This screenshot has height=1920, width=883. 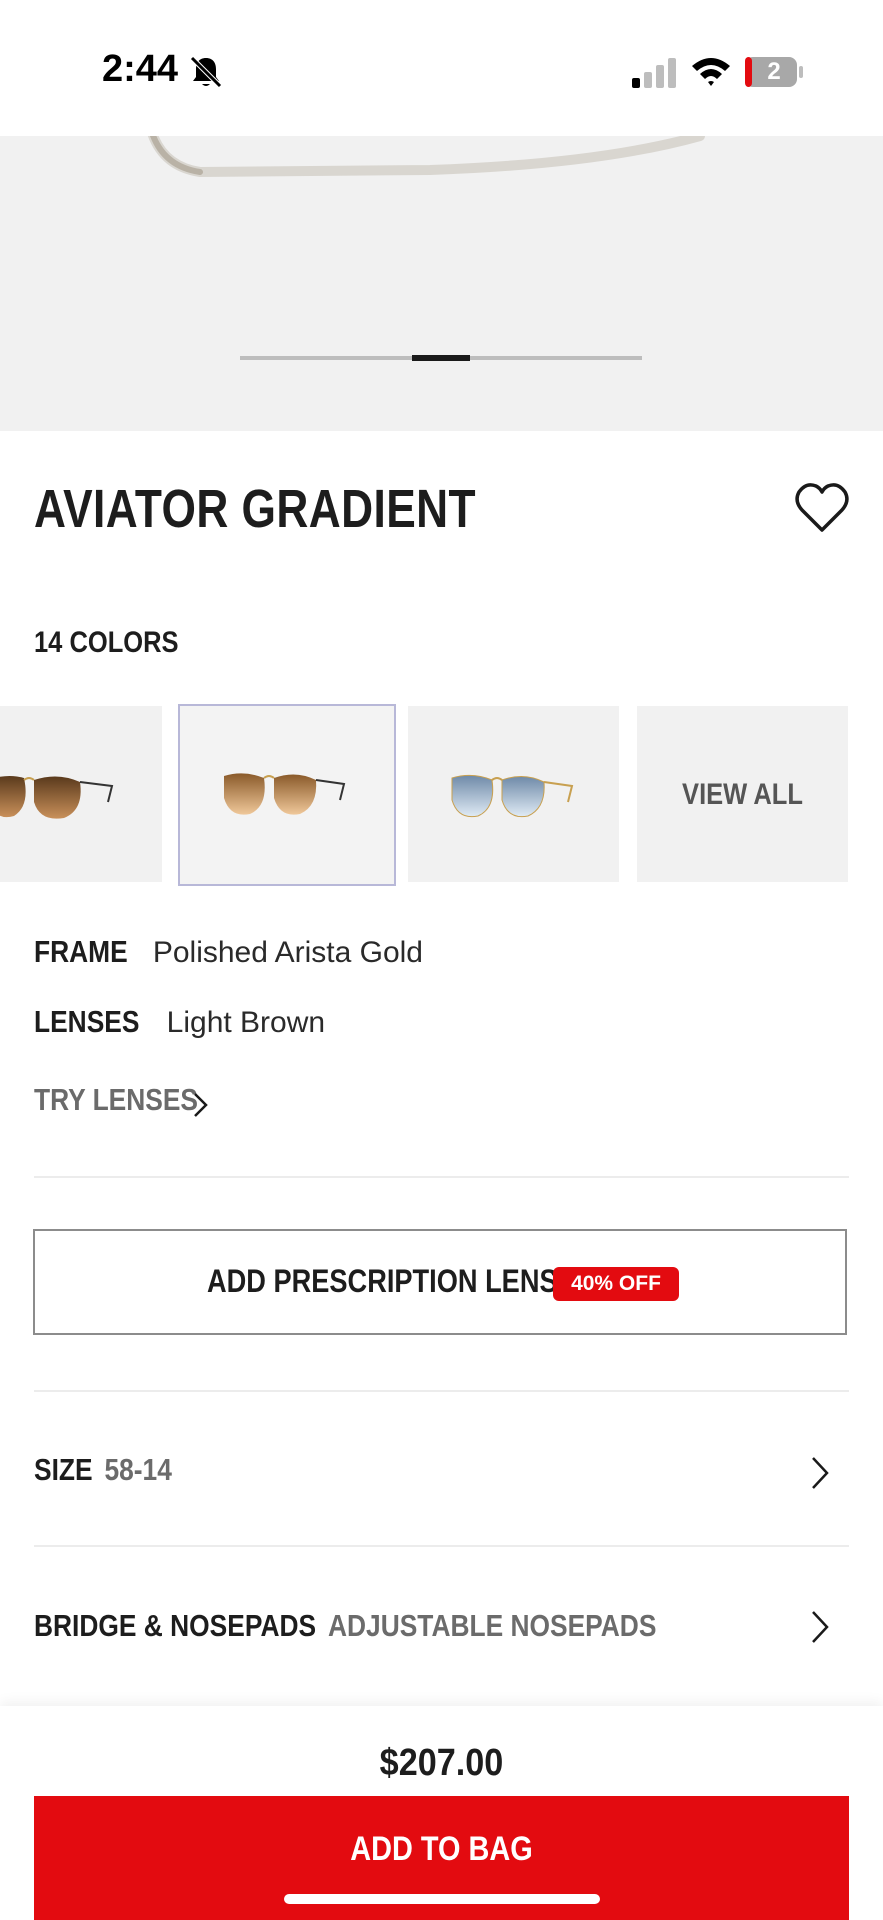 What do you see at coordinates (63, 1469) in the screenshot?
I see `size-label: SIZE` at bounding box center [63, 1469].